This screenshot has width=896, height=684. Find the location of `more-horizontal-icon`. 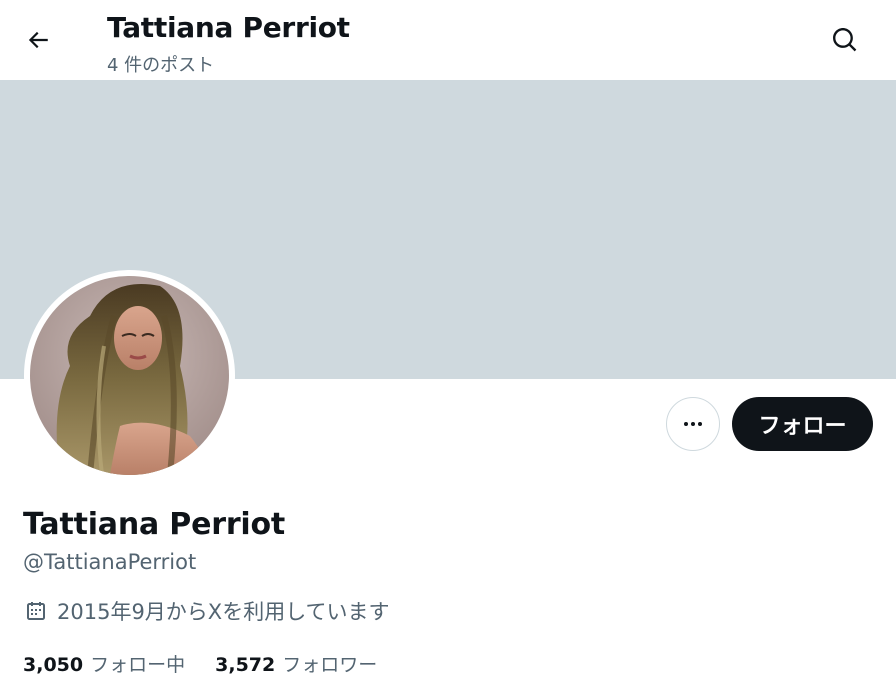

more-horizontal-icon is located at coordinates (693, 424).